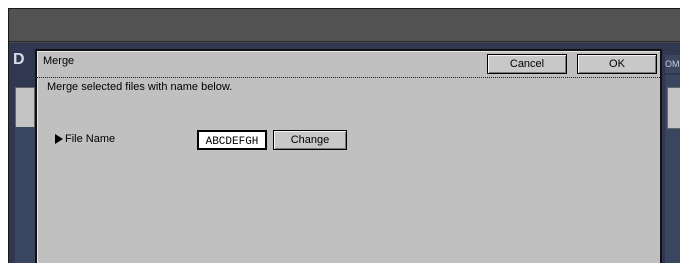  Describe the element at coordinates (25, 195) in the screenshot. I see `background-left-strip` at that location.